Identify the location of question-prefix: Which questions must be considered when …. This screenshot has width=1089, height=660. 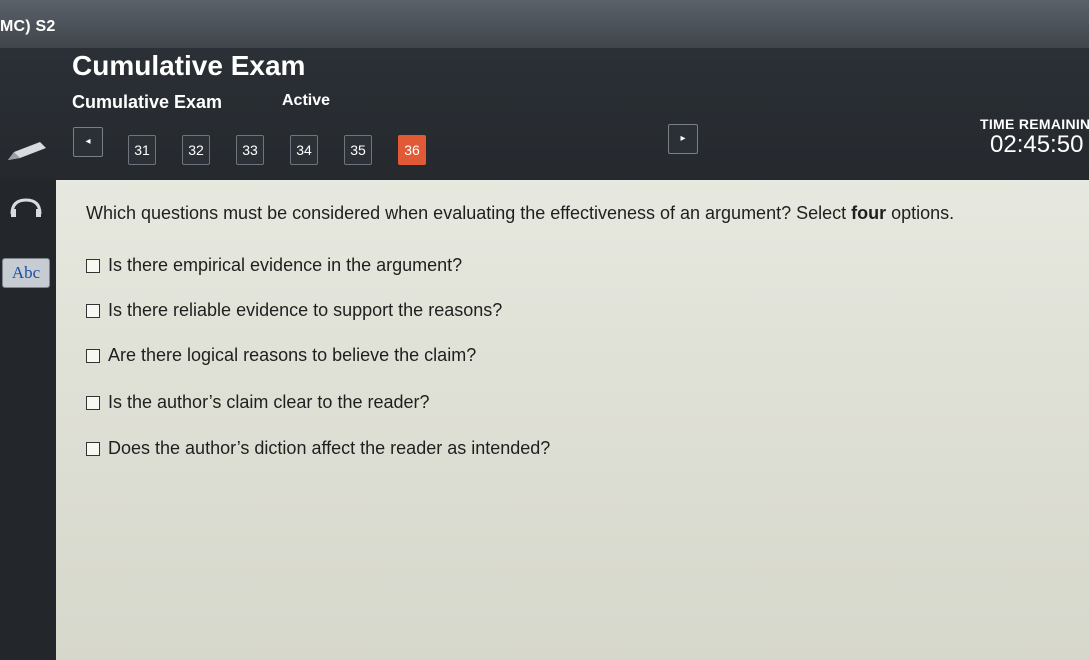
(469, 213).